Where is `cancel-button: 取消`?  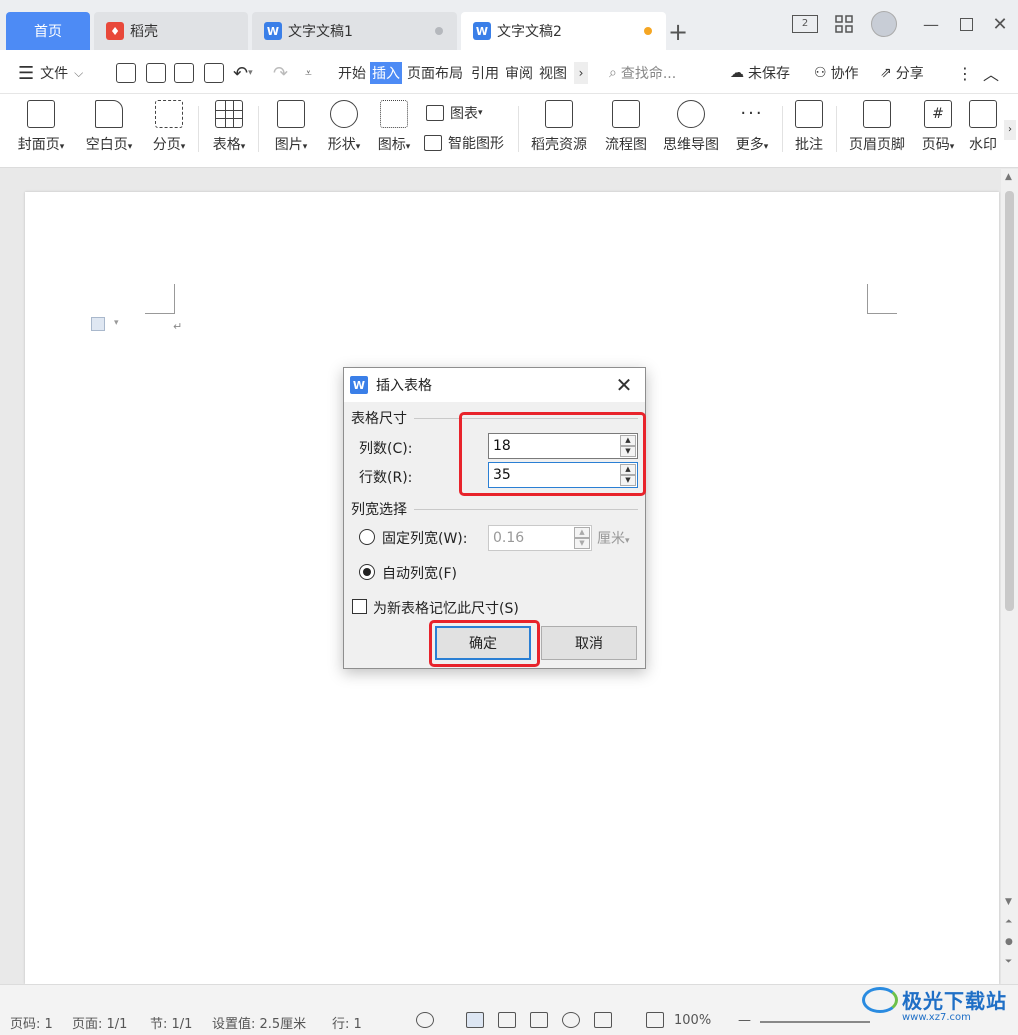 cancel-button: 取消 is located at coordinates (589, 643).